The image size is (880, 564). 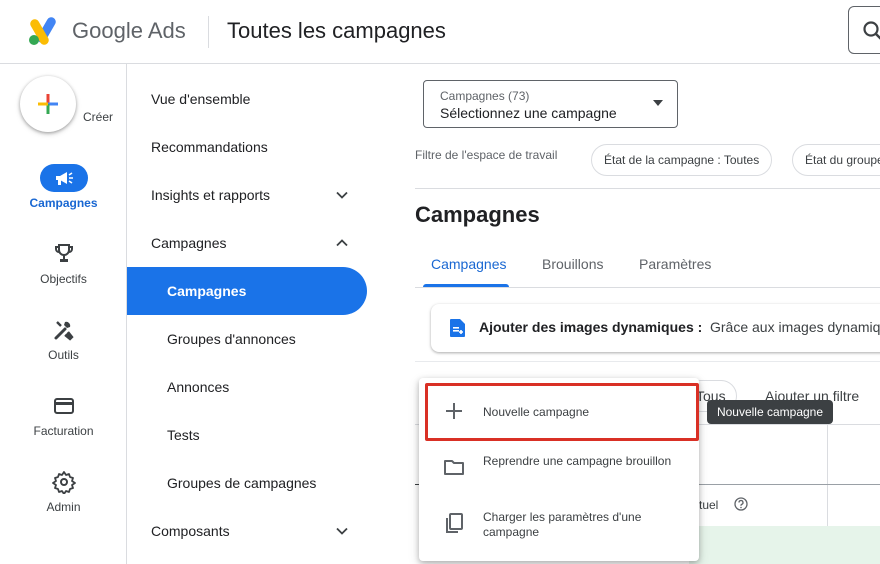 I want to click on menu-item-new-campaign: Nouvelle campagne, so click(x=559, y=412).